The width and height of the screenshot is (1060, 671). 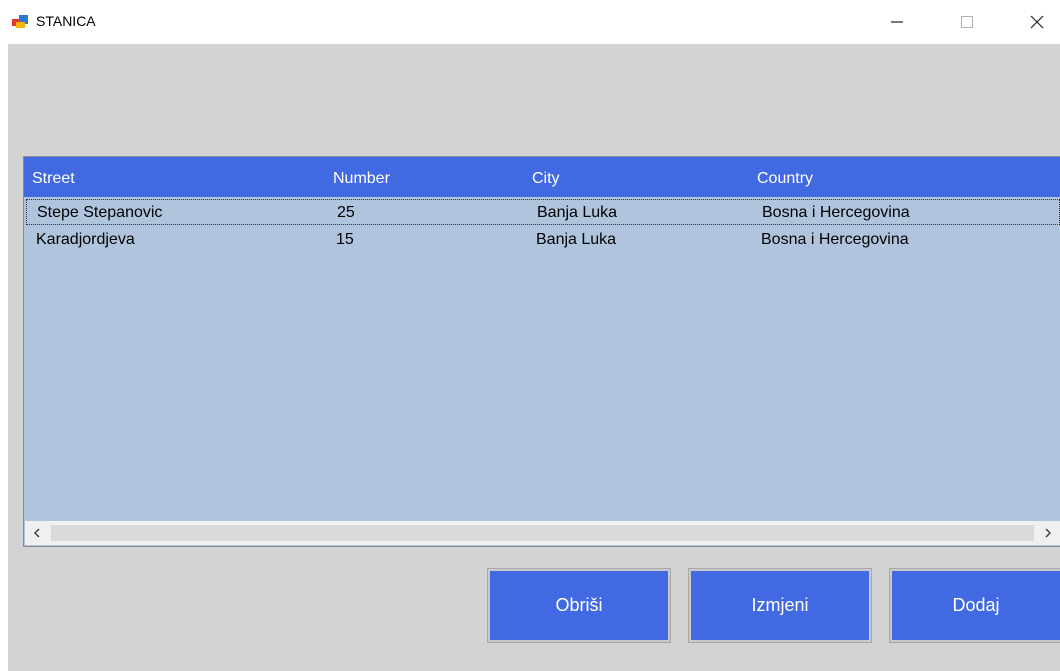 I want to click on cell-number: 15, so click(x=345, y=239).